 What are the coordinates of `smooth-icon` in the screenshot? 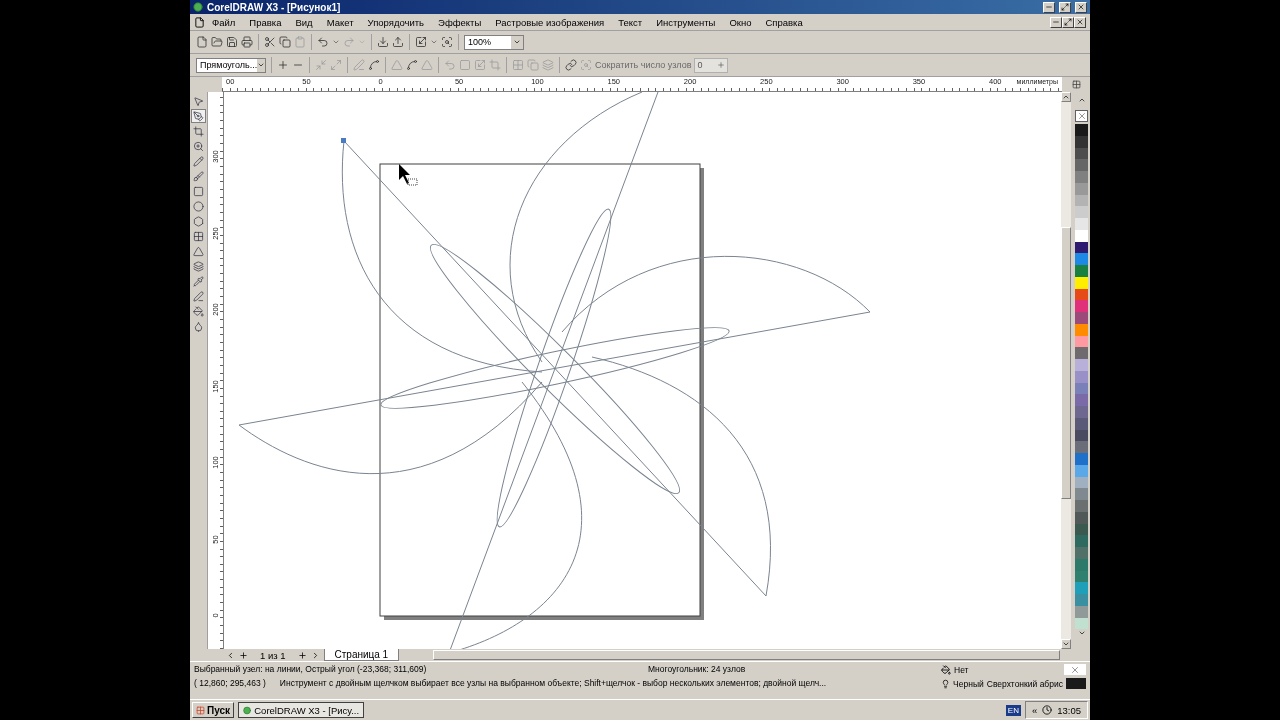 It's located at (412, 65).